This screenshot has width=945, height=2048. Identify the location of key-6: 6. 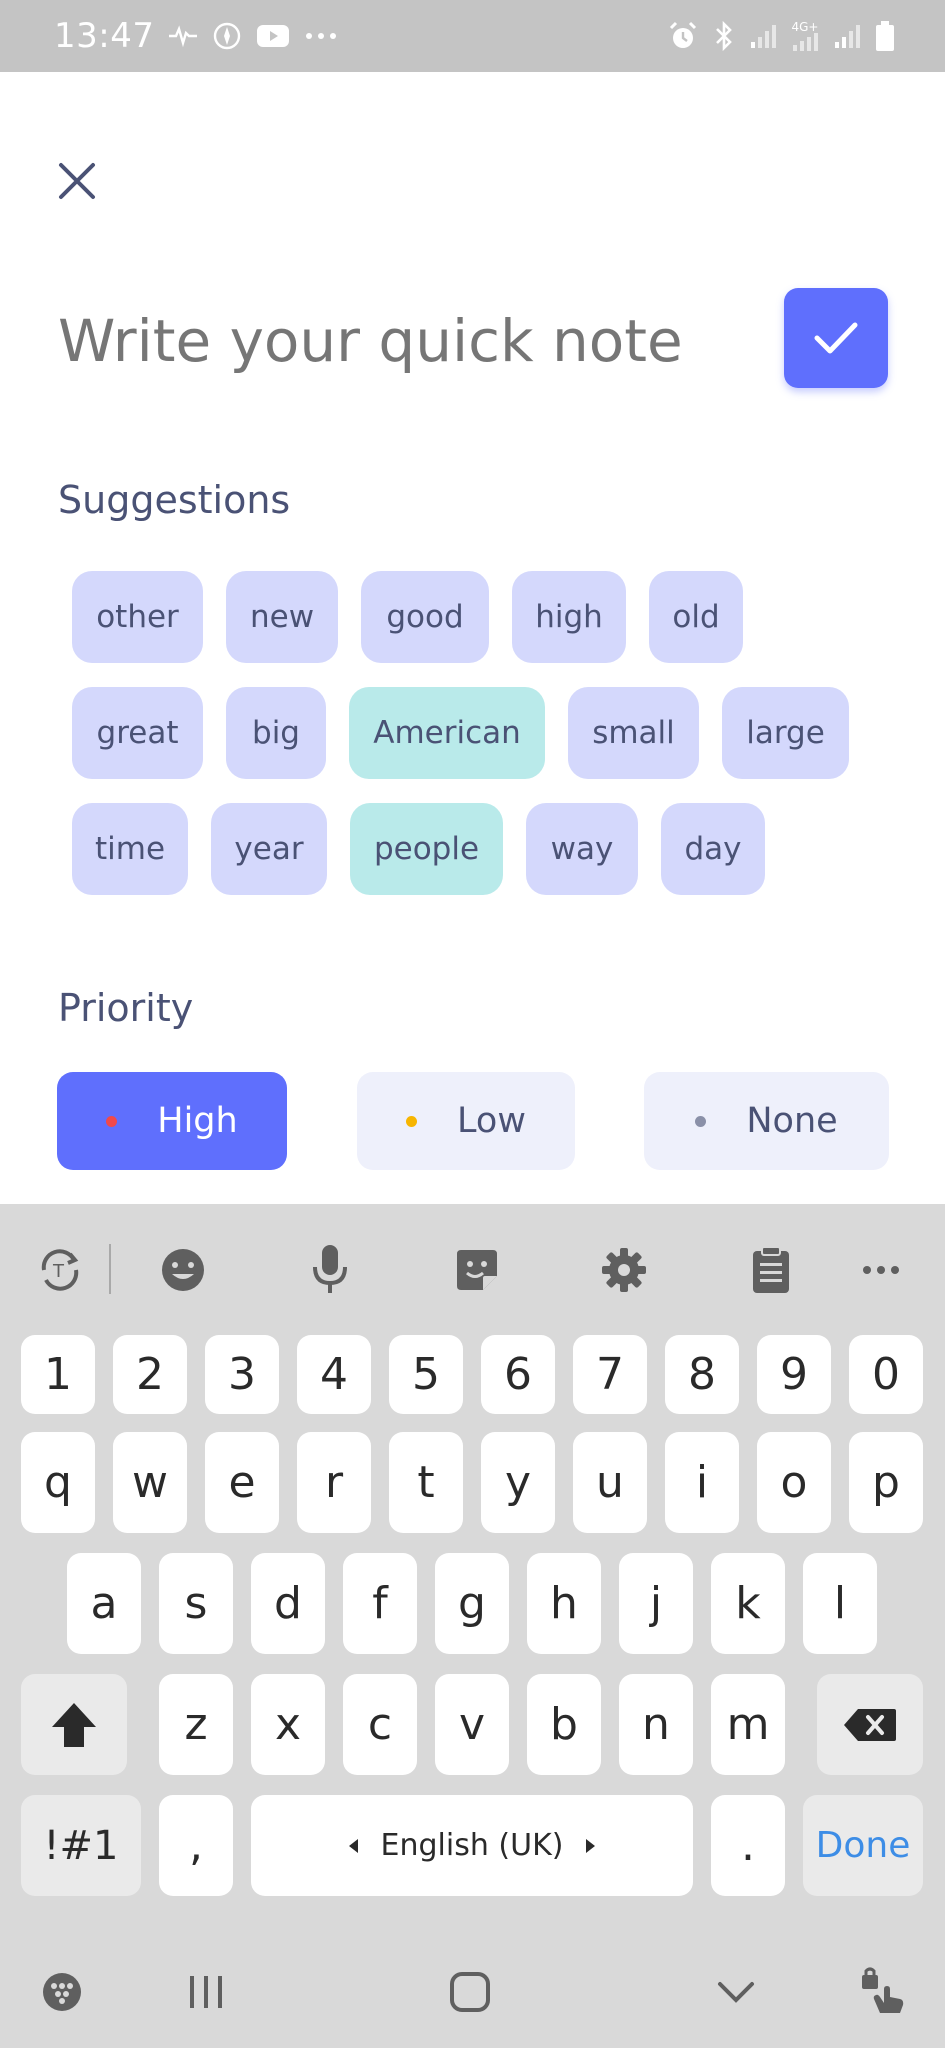
(518, 1374).